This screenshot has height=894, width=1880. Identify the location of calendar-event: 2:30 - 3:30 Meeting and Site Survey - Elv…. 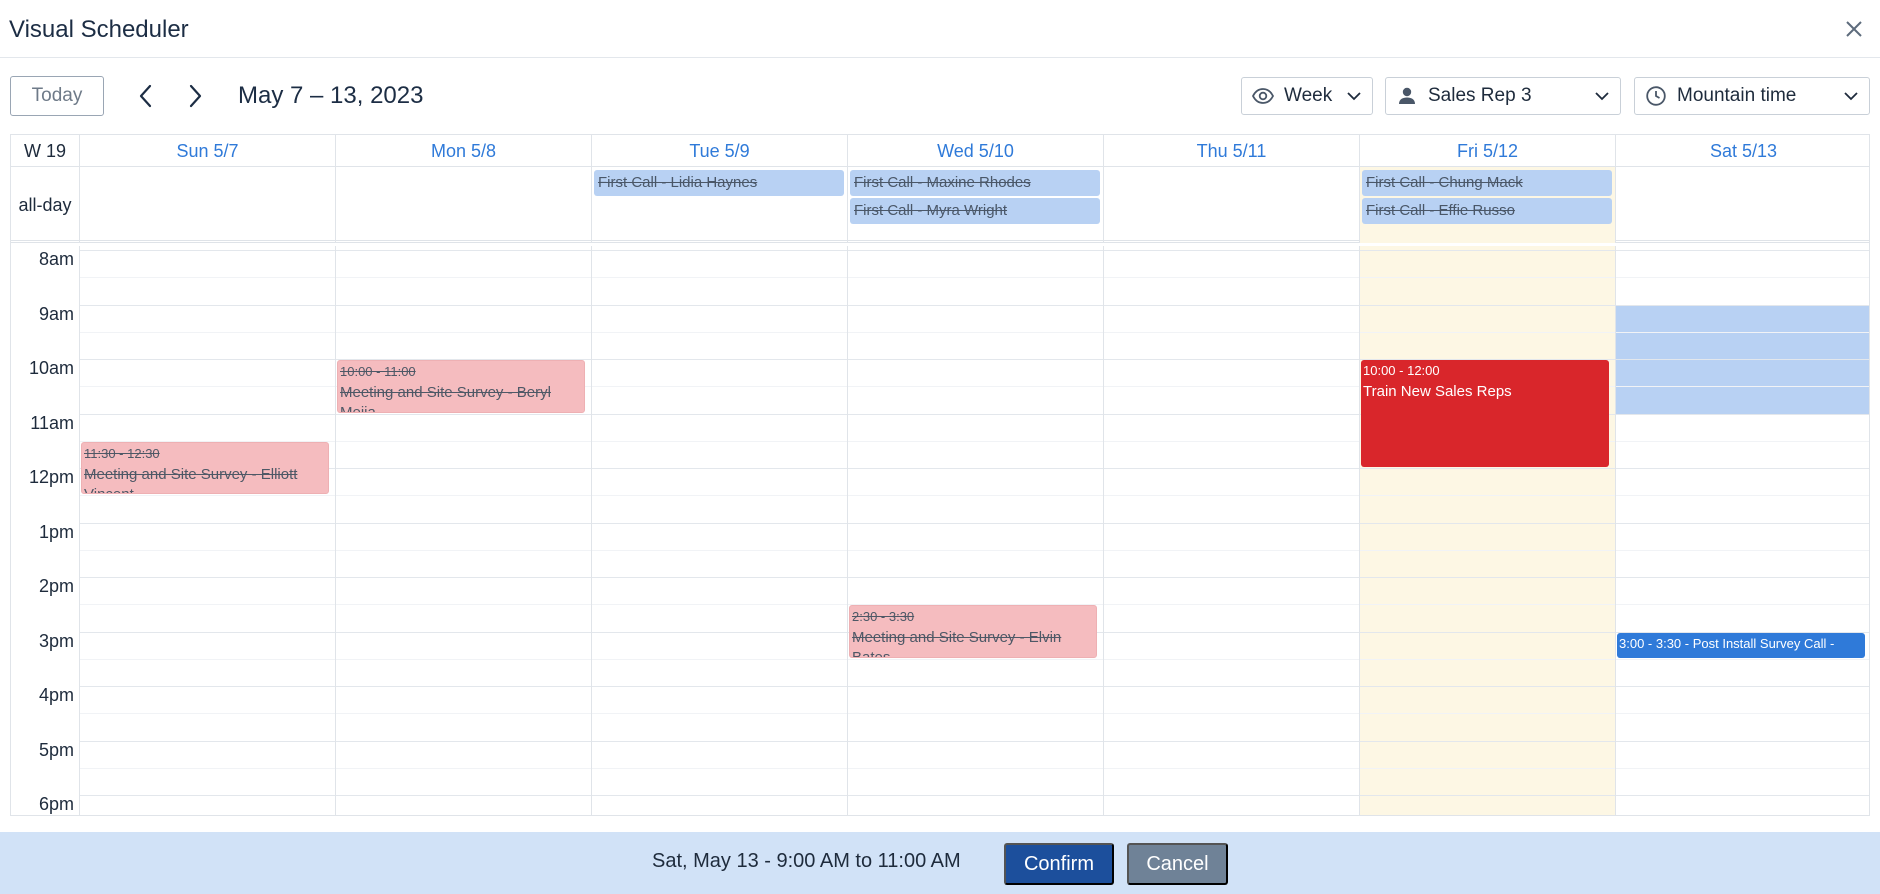
(973, 631).